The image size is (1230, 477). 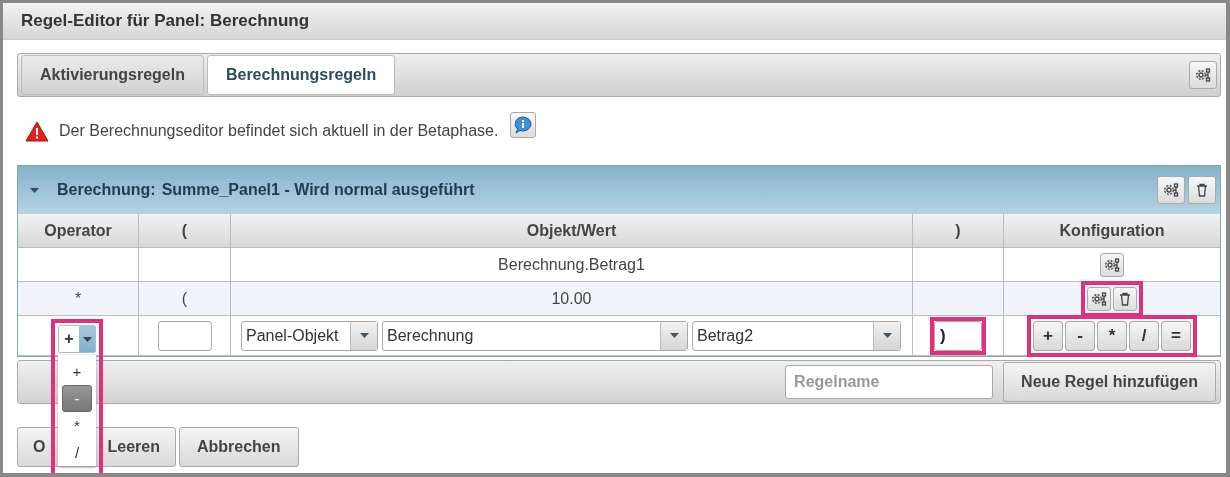 What do you see at coordinates (572, 231) in the screenshot?
I see `column-header: Objekt/Wert` at bounding box center [572, 231].